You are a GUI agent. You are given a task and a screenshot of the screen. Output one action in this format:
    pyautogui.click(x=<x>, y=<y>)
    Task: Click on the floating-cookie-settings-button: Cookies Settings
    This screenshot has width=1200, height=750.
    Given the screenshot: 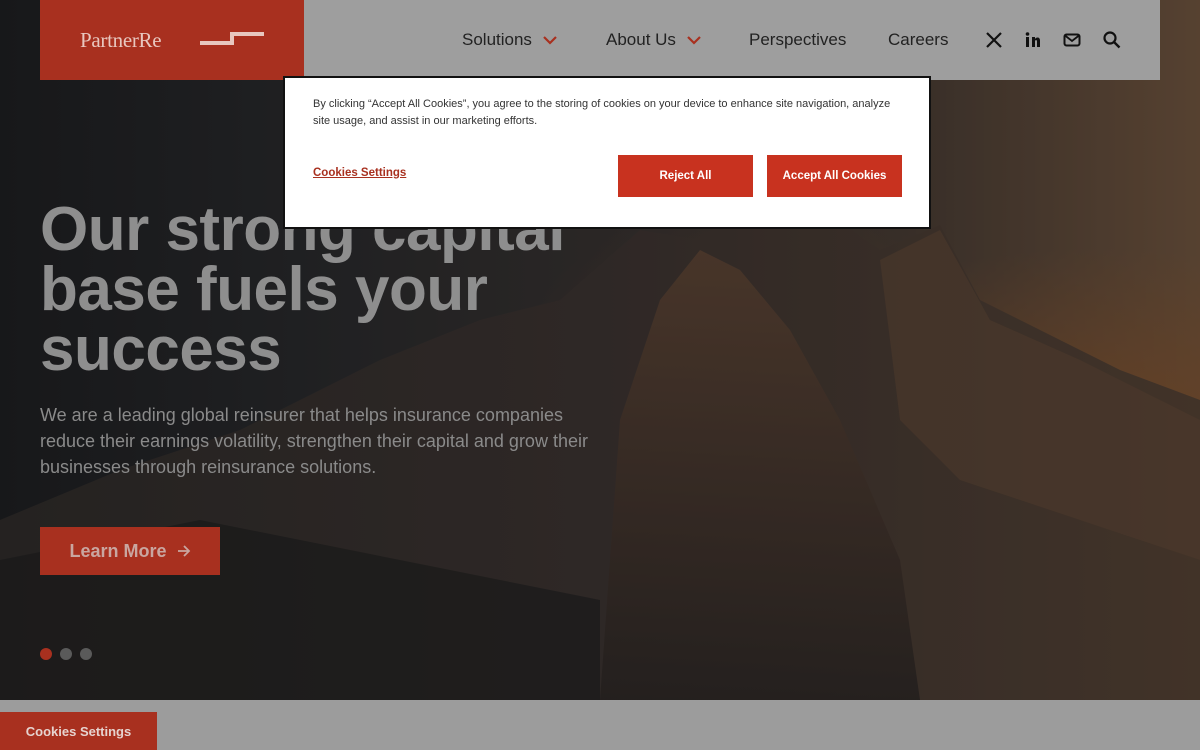 What is the action you would take?
    pyautogui.click(x=78, y=731)
    